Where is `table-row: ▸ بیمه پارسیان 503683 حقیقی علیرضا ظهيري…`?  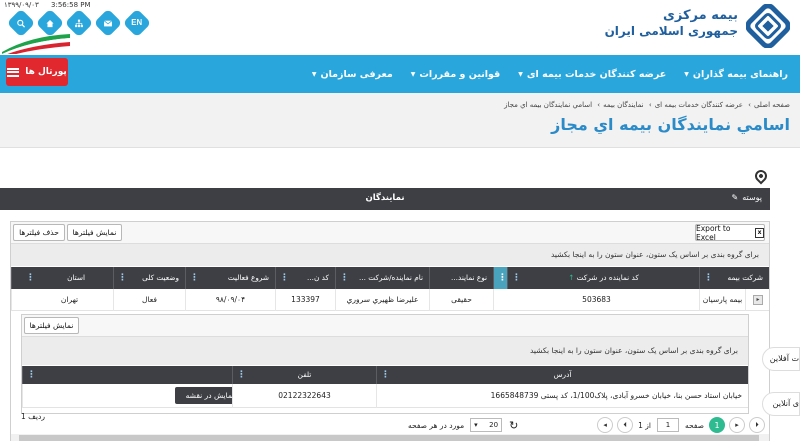
table-row: ▸ بیمه پارسیان 503683 حقیقی علیرضا ظهيري… is located at coordinates (390, 300).